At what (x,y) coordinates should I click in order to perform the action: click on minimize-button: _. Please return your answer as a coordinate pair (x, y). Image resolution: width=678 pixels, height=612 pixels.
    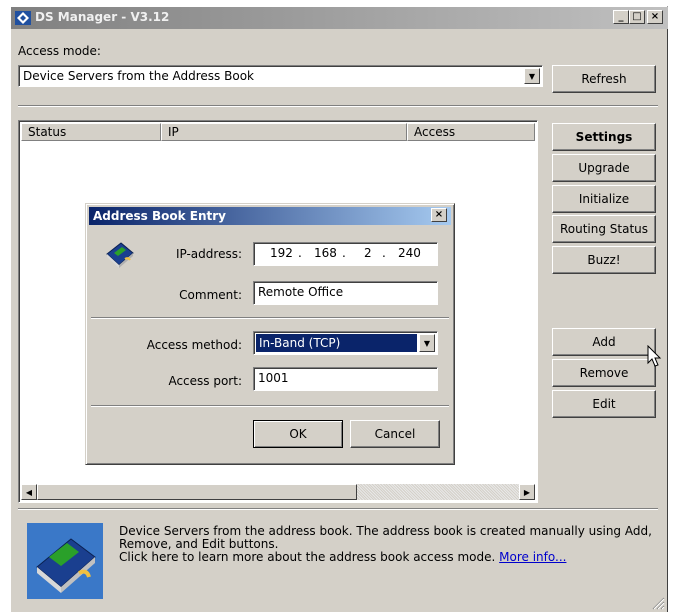
    Looking at the image, I should click on (621, 17).